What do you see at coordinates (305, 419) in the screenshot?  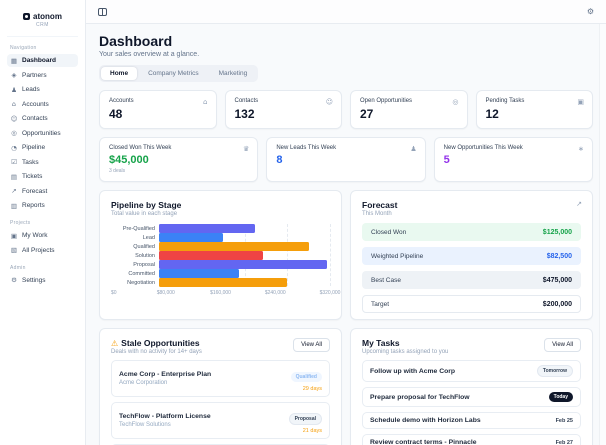 I see `stage-badge: Proposal` at bounding box center [305, 419].